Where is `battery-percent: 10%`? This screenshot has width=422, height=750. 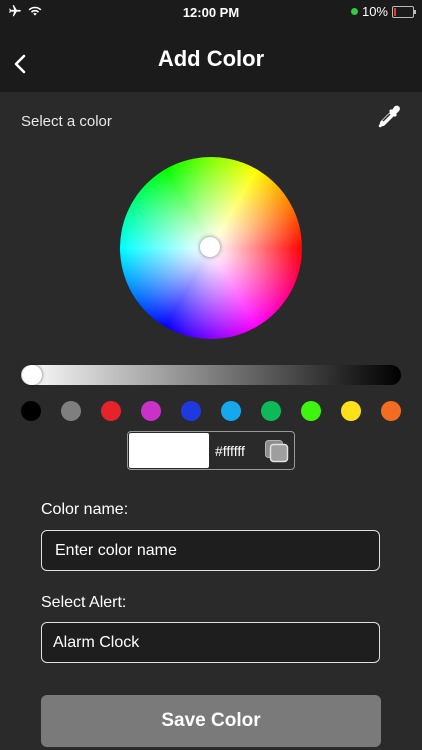 battery-percent: 10% is located at coordinates (374, 11).